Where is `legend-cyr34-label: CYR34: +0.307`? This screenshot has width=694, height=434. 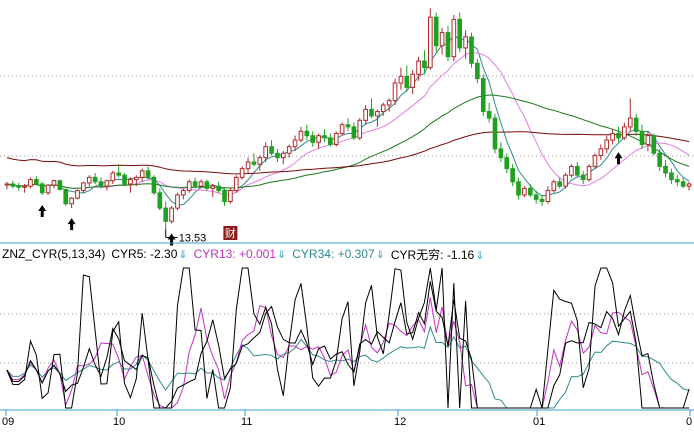 legend-cyr34-label: CYR34: +0.307 is located at coordinates (333, 254).